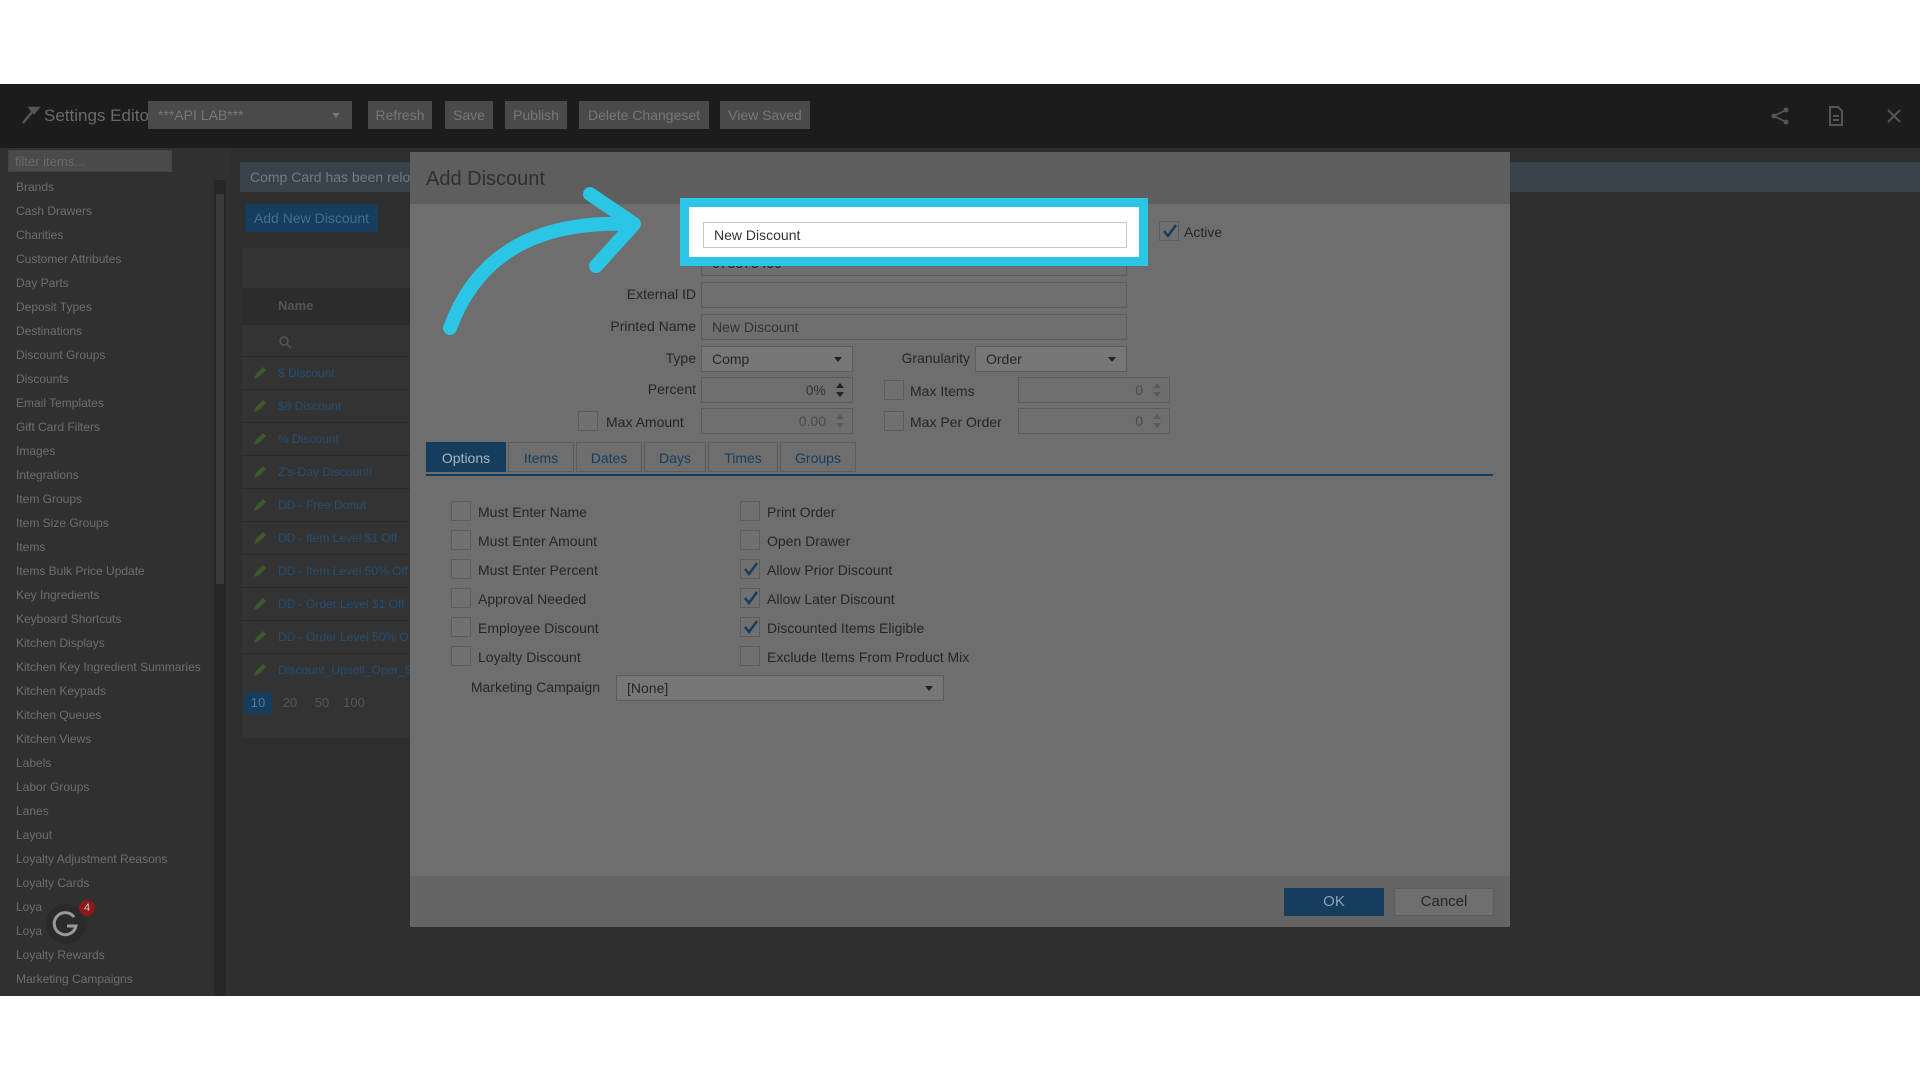  I want to click on cancel-button: Cancel, so click(1444, 902).